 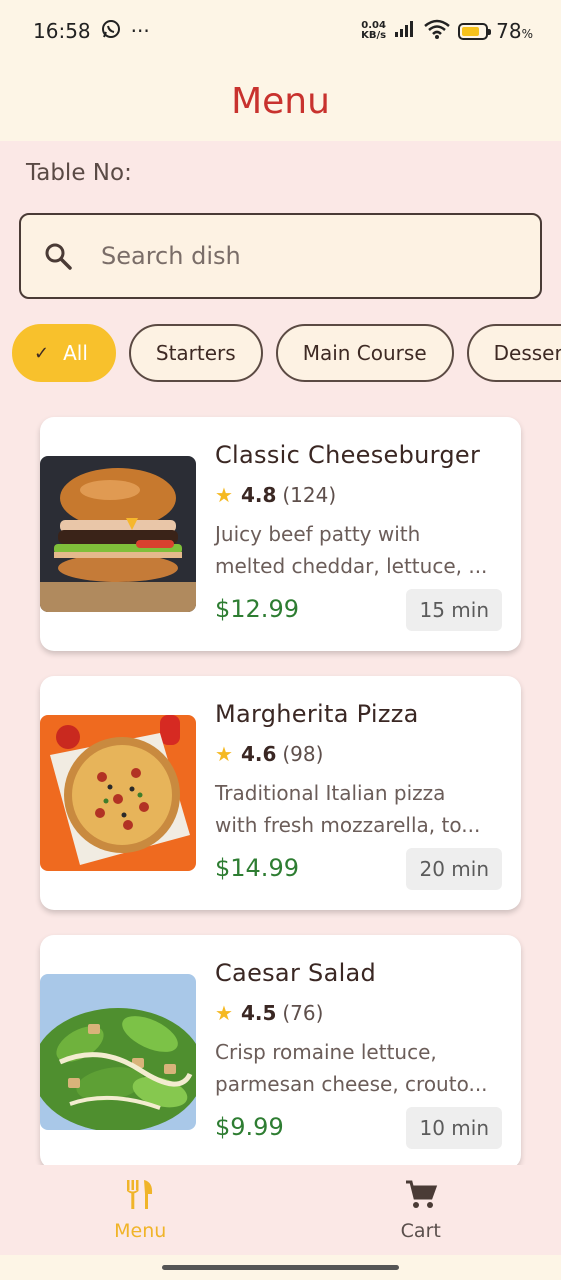 I want to click on chip-label: Desserts, so click(x=527, y=353).